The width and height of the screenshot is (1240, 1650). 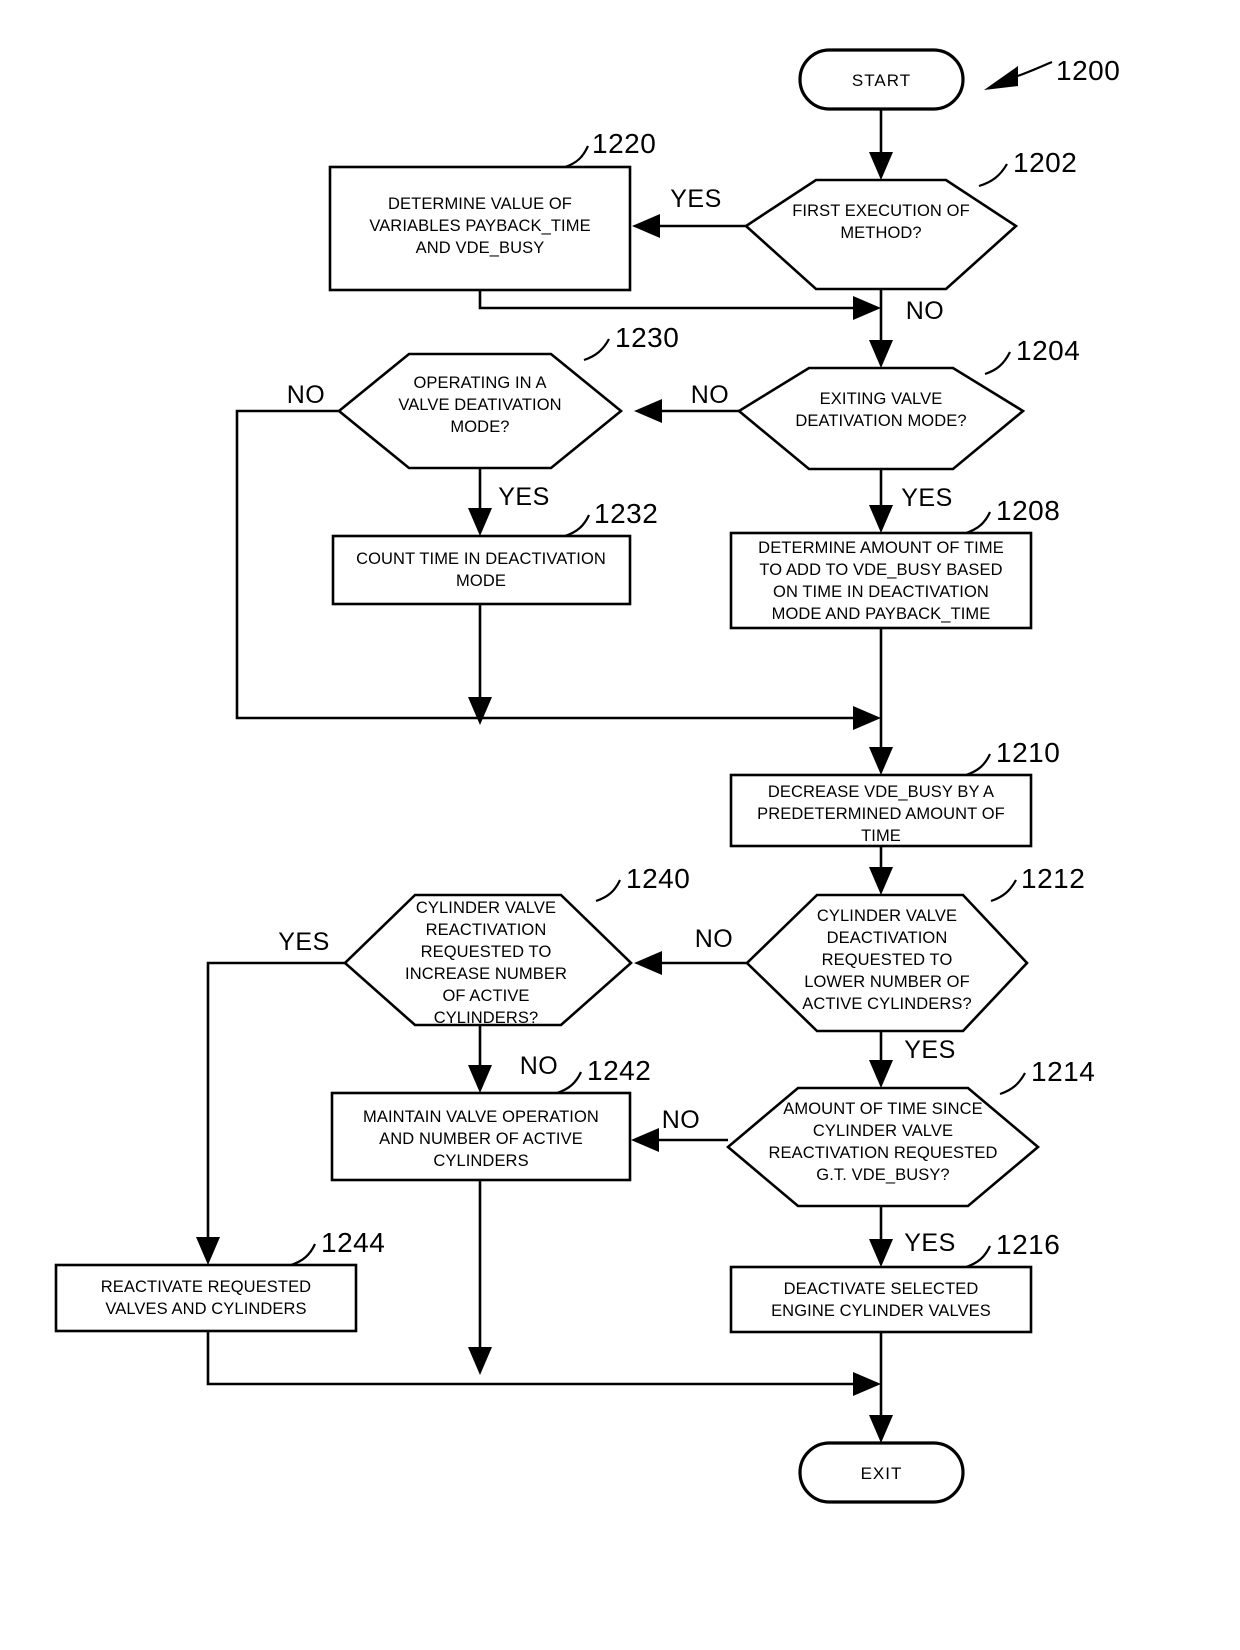 What do you see at coordinates (619, 1070) in the screenshot?
I see `ref-label-1242: 1242` at bounding box center [619, 1070].